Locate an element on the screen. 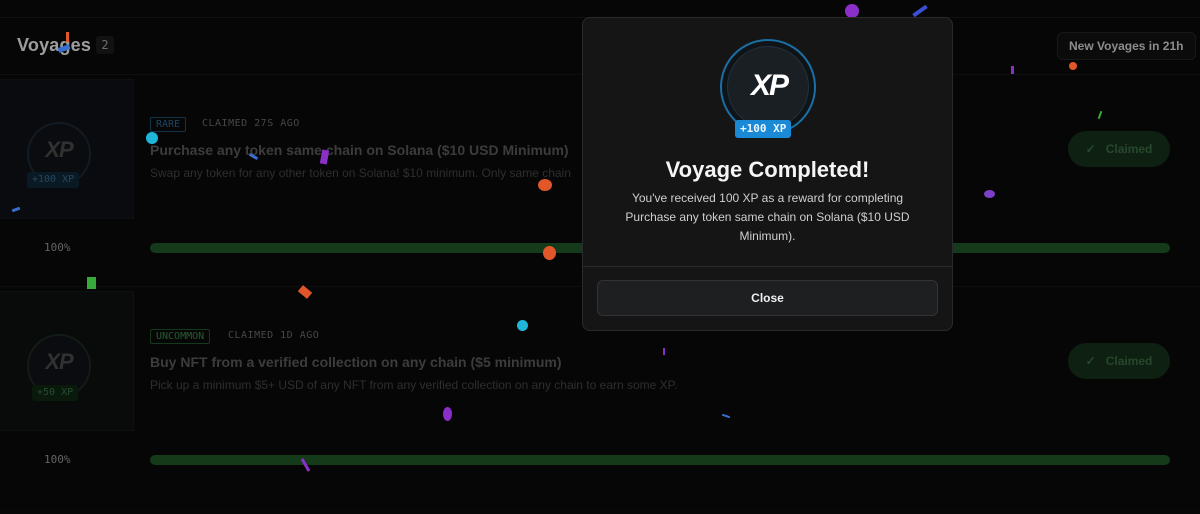 This screenshot has height=514, width=1200. xp-logo: XP is located at coordinates (769, 85).